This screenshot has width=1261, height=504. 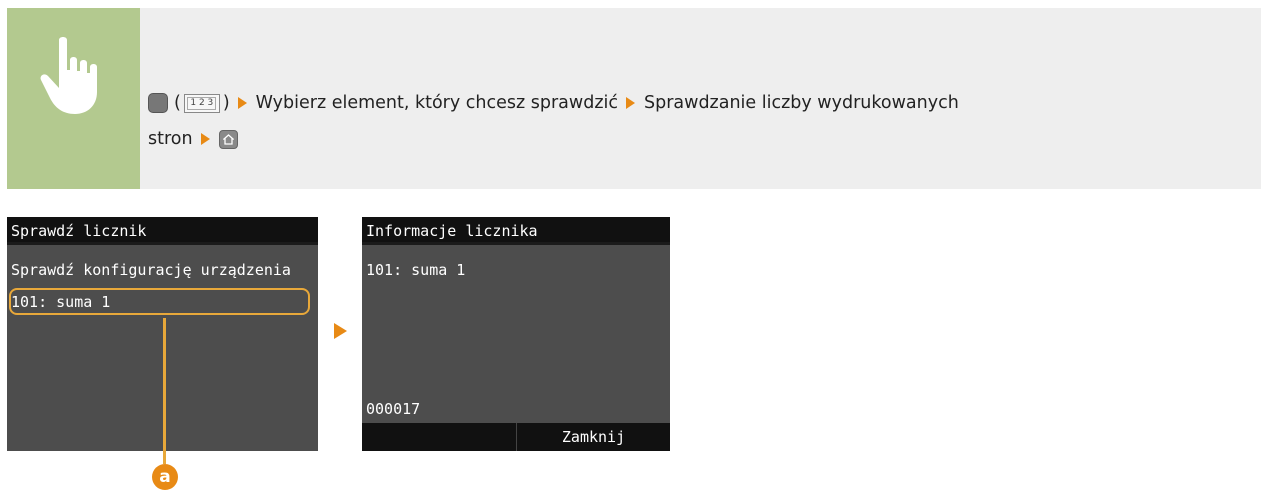 What do you see at coordinates (436, 103) in the screenshot?
I see `step-1-text: Wybierz element, który chcesz sprawdzić` at bounding box center [436, 103].